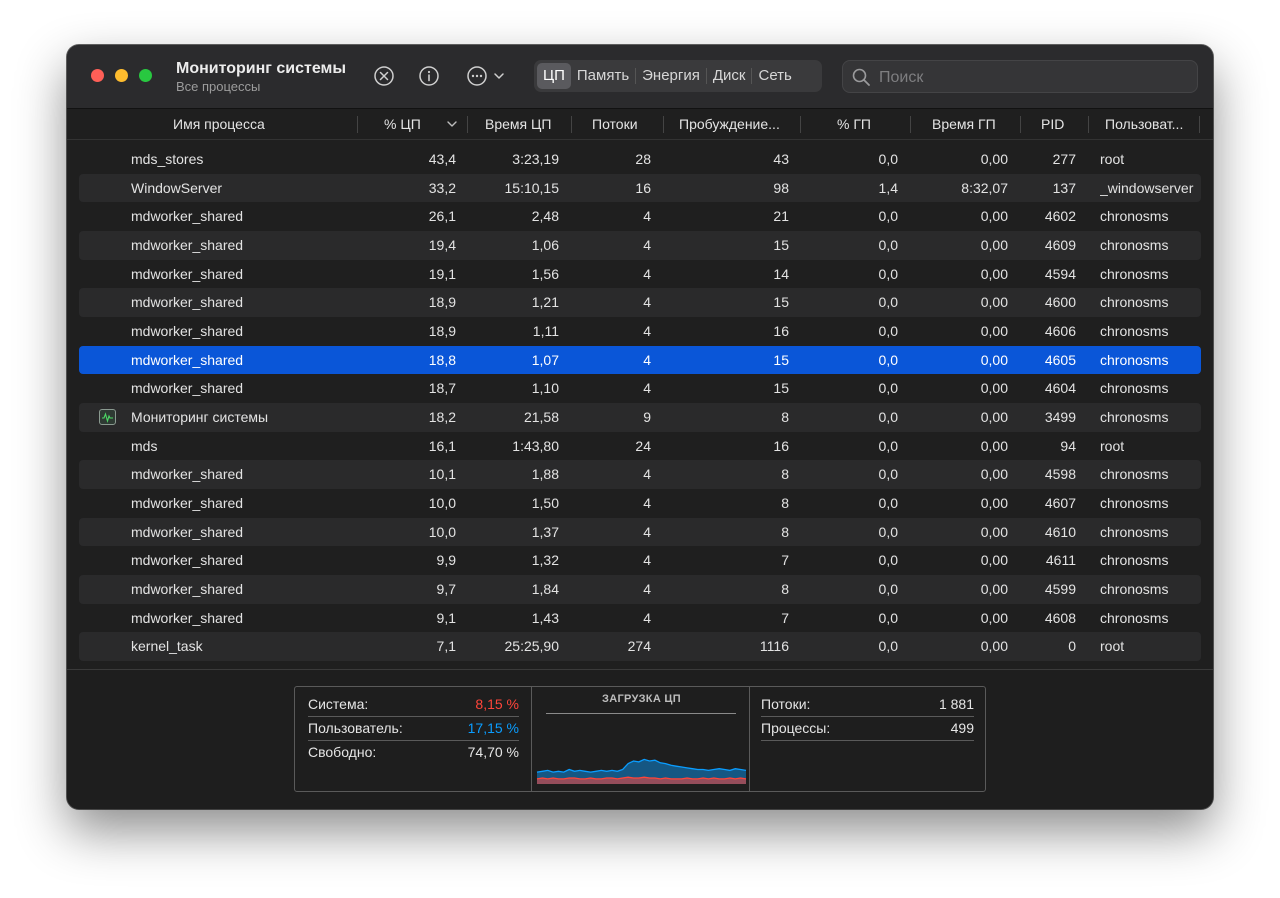  Describe the element at coordinates (338, 704) in the screenshot. I see `stat-system-label: Система:` at that location.